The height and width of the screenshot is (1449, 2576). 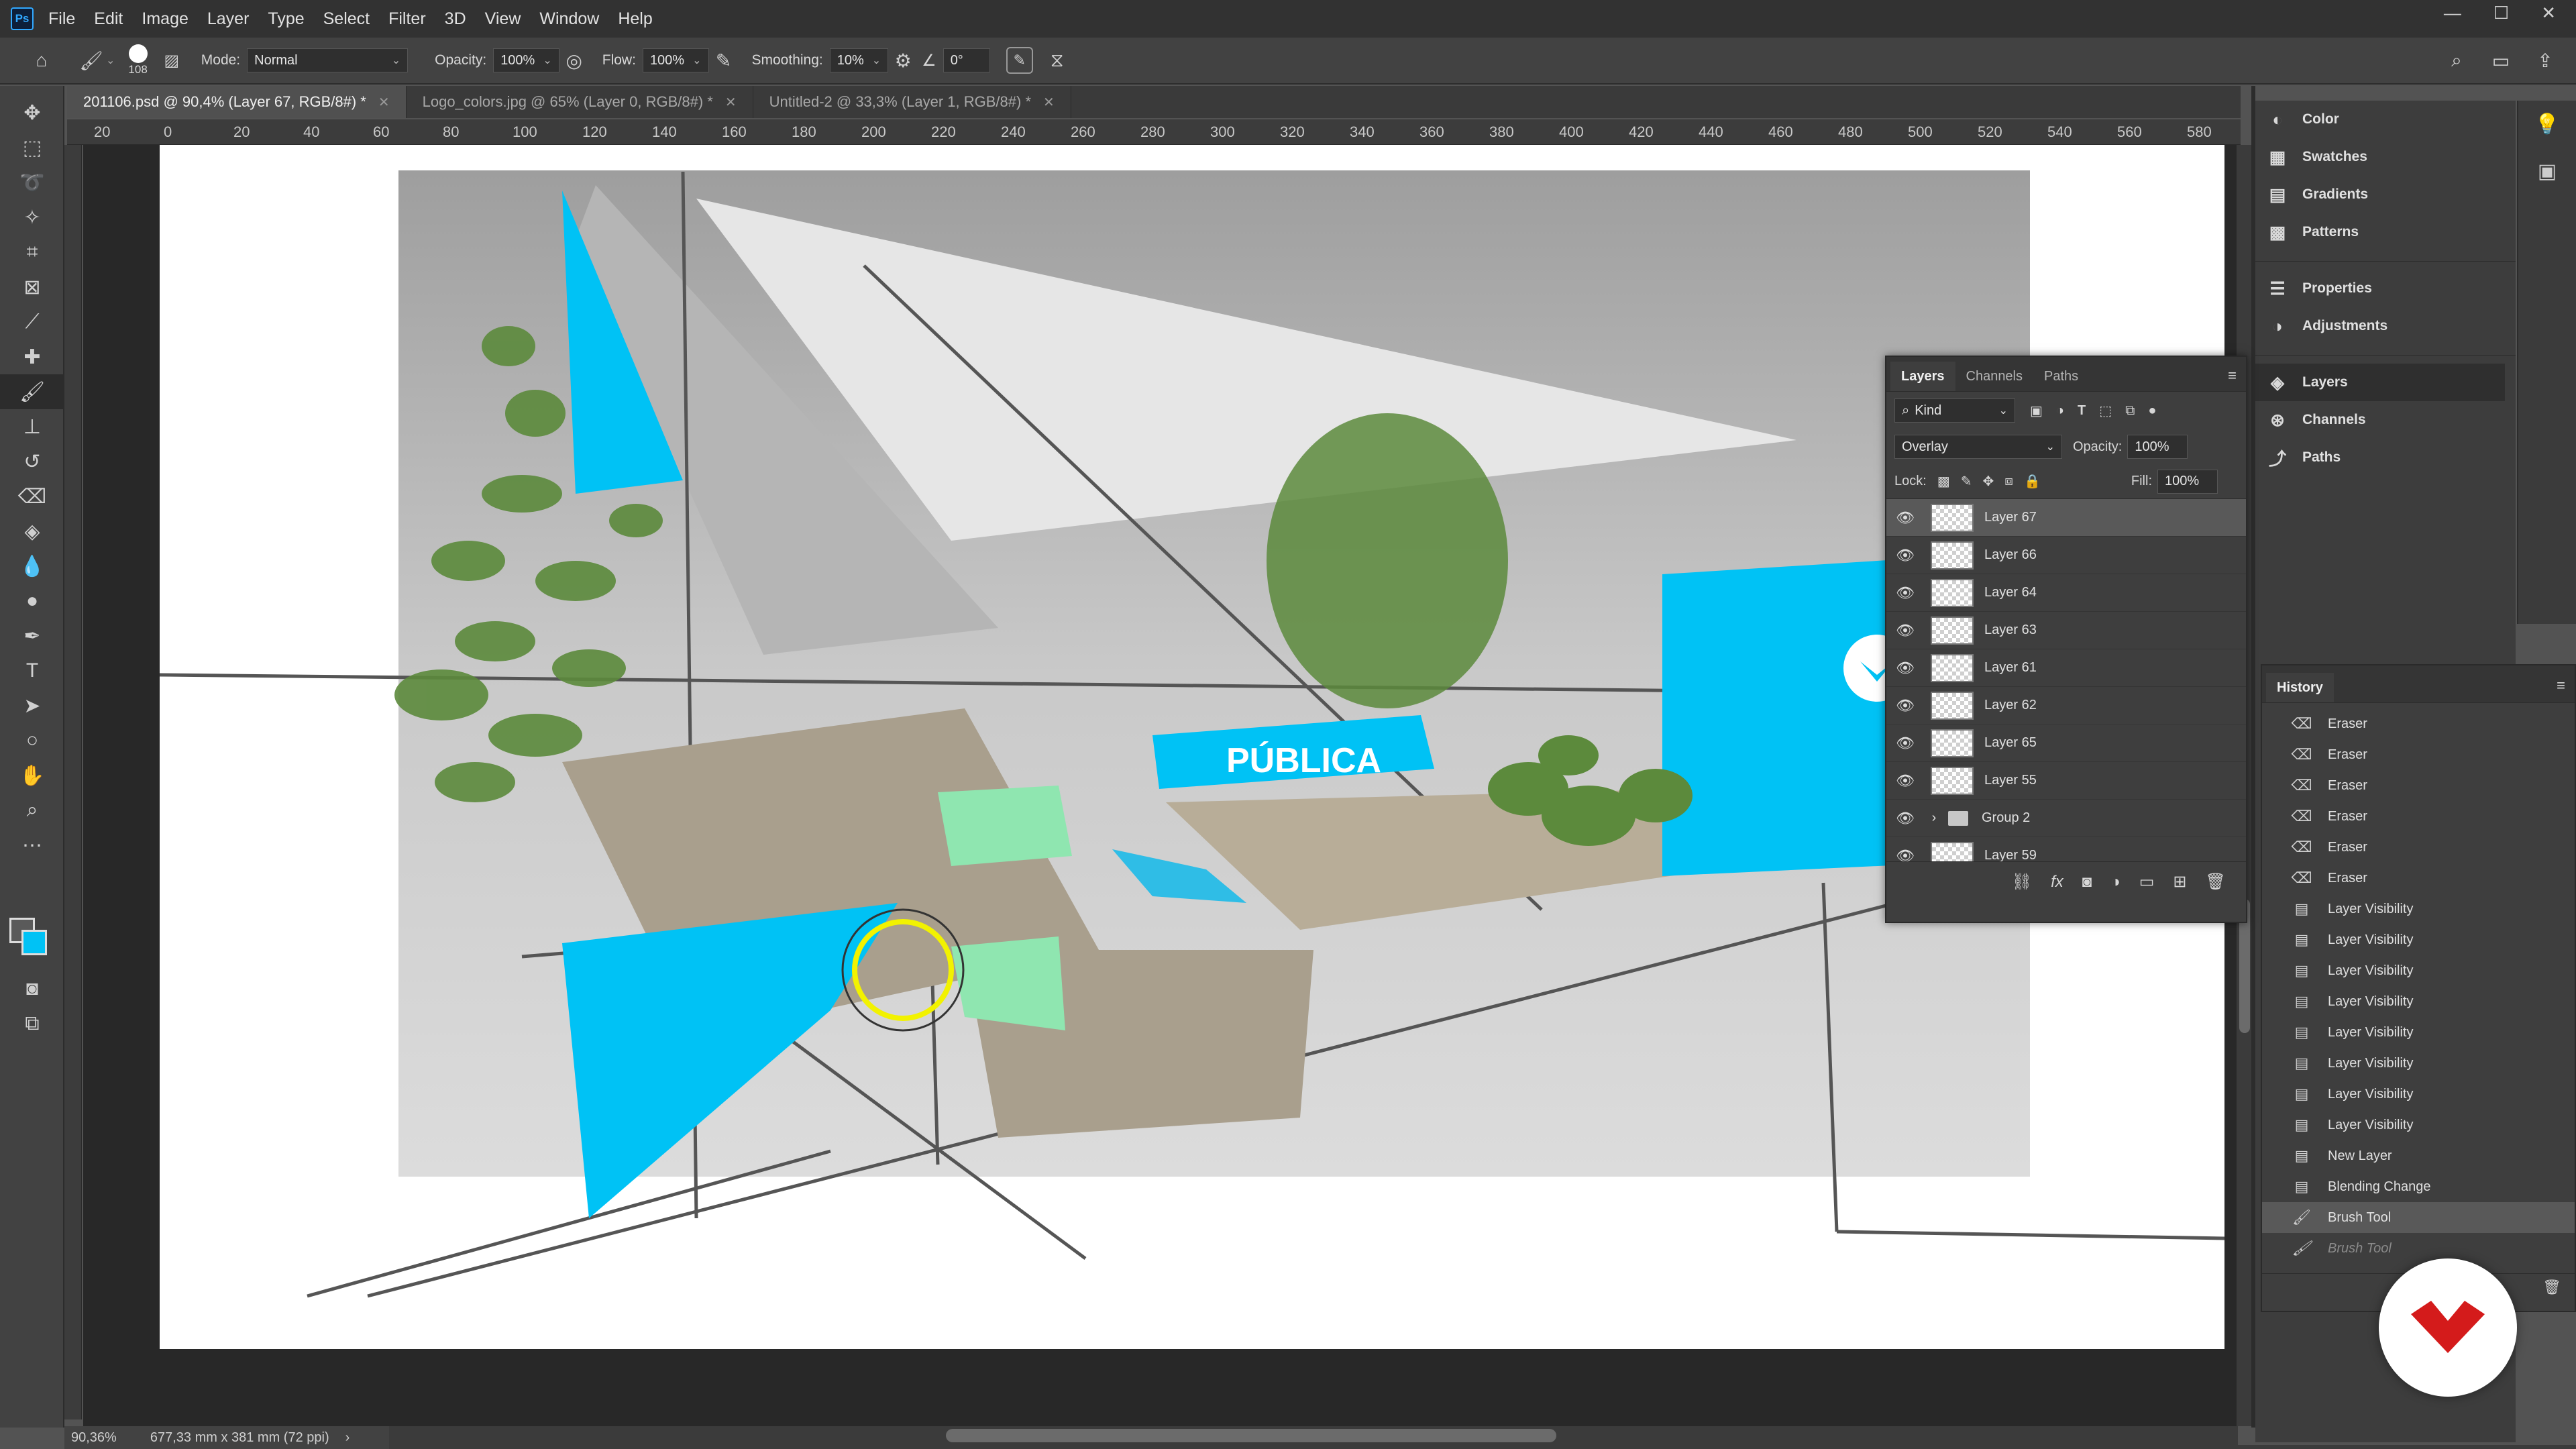 I want to click on hand-tool-icon: ✋, so click(x=32, y=775).